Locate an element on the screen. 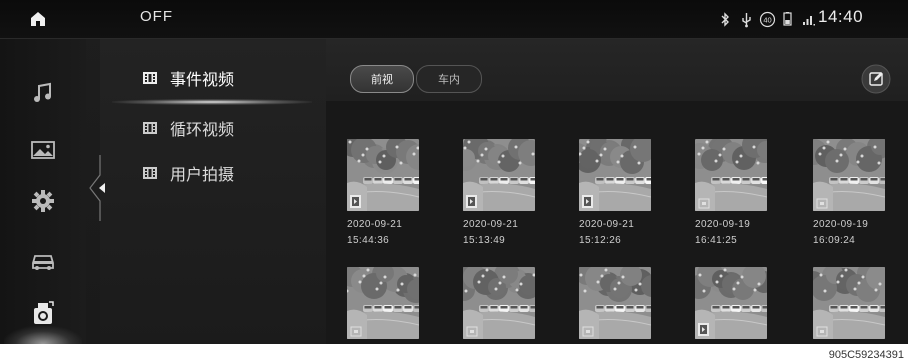 Image resolution: width=908 pixels, height=362 pixels. status-mode-text: OFF is located at coordinates (156, 16).